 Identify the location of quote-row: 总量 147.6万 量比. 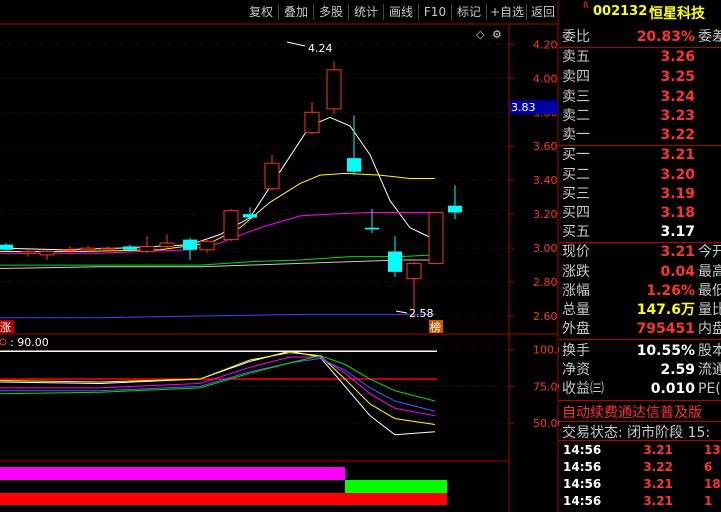
(640, 310).